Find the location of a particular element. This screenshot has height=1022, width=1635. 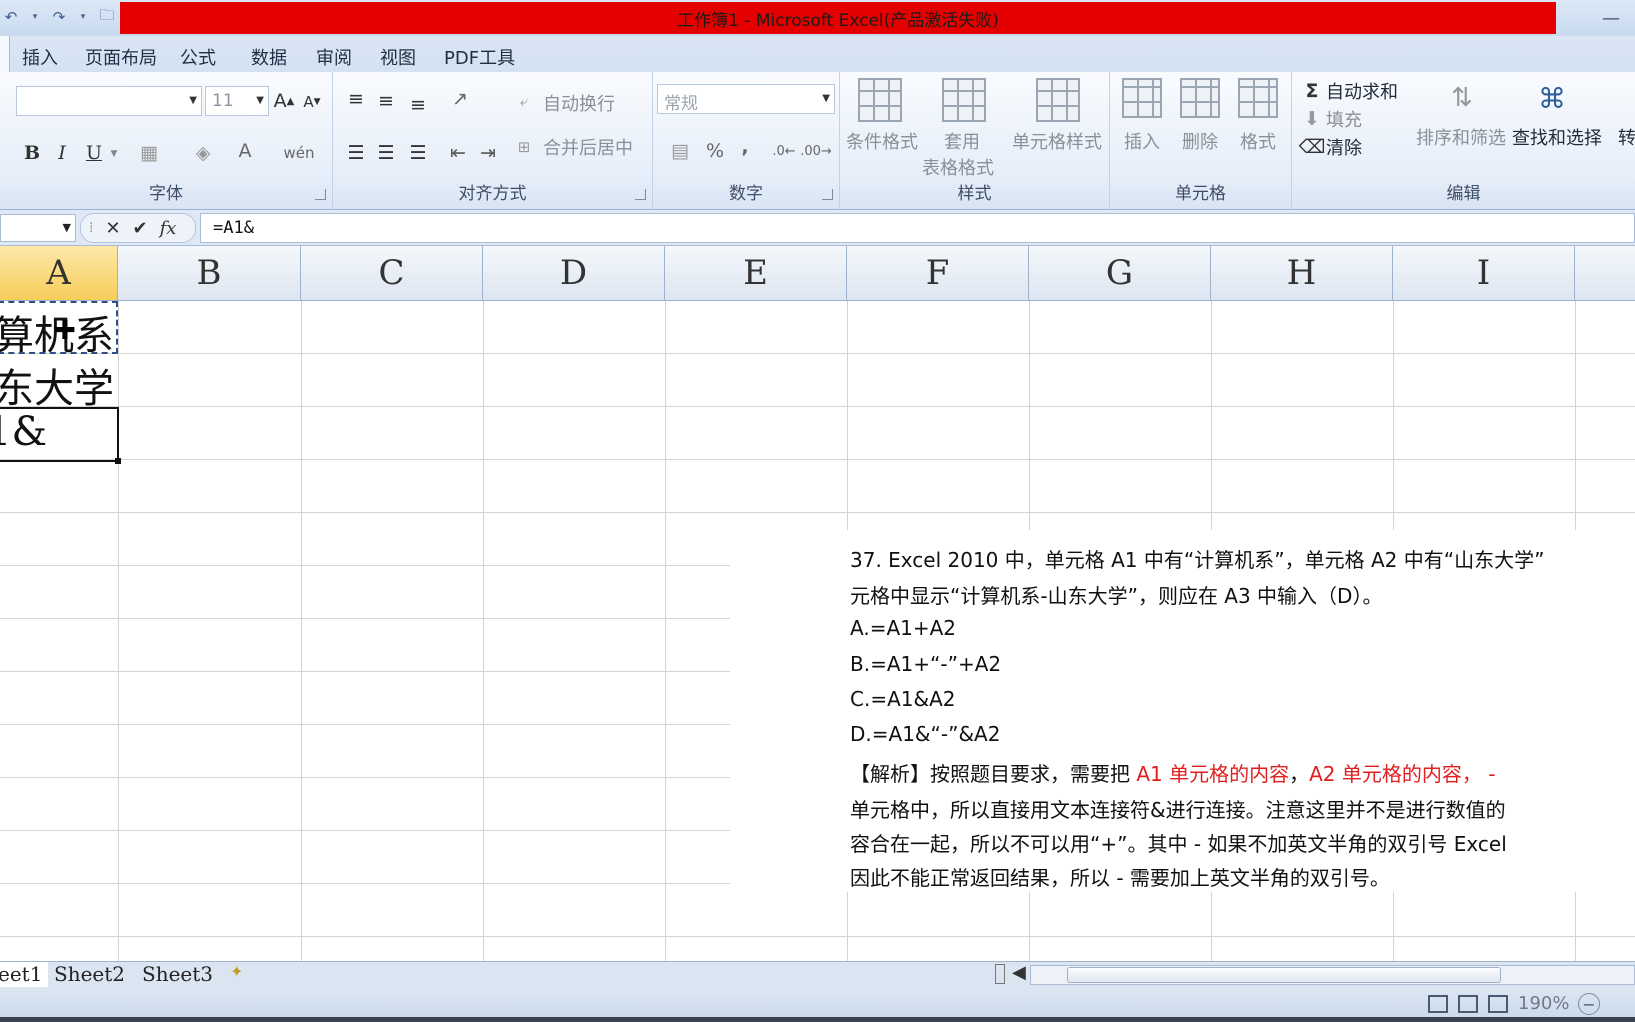

fill-color-icon: ◈ is located at coordinates (203, 153).